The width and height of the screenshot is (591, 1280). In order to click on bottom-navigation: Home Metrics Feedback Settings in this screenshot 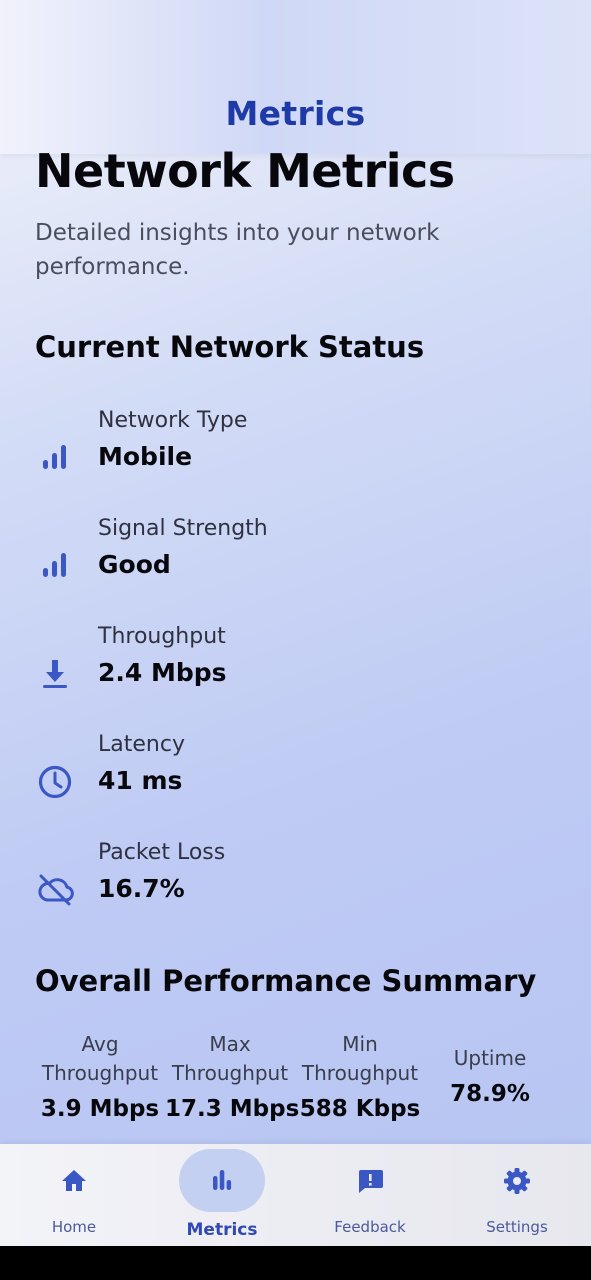, I will do `click(295, 1195)`.